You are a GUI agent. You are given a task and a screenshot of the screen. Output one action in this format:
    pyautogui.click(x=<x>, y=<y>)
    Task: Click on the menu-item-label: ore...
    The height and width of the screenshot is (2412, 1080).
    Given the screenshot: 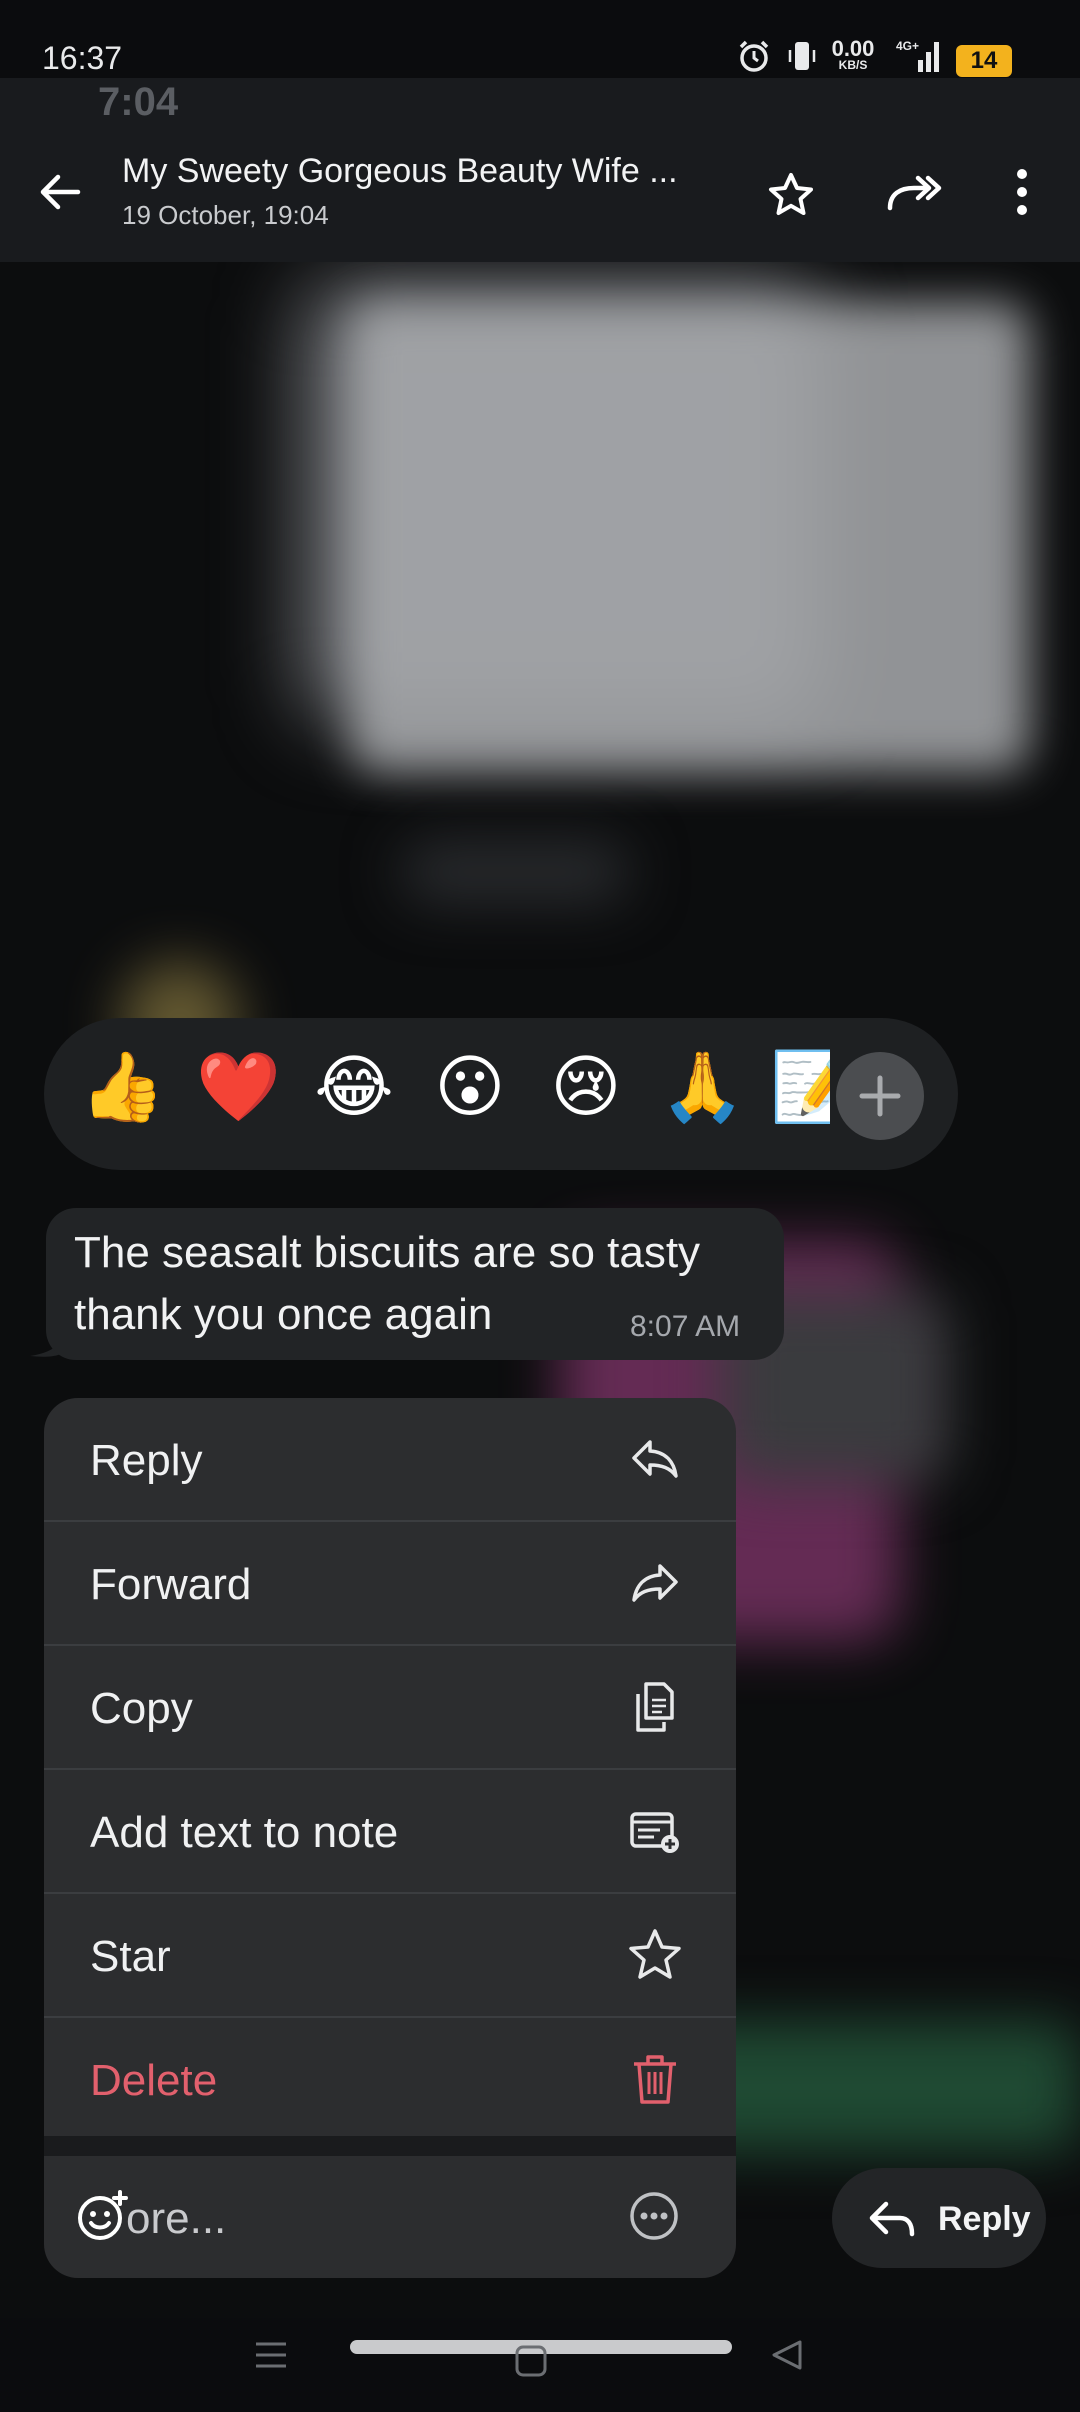 What is the action you would take?
    pyautogui.click(x=176, y=2218)
    